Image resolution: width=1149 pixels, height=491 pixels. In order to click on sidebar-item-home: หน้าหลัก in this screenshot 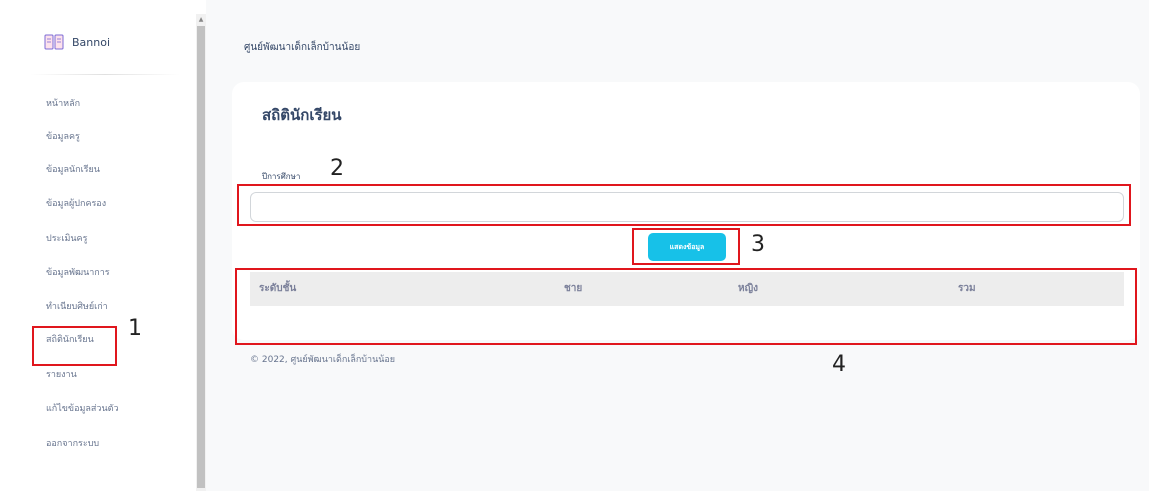, I will do `click(63, 103)`.